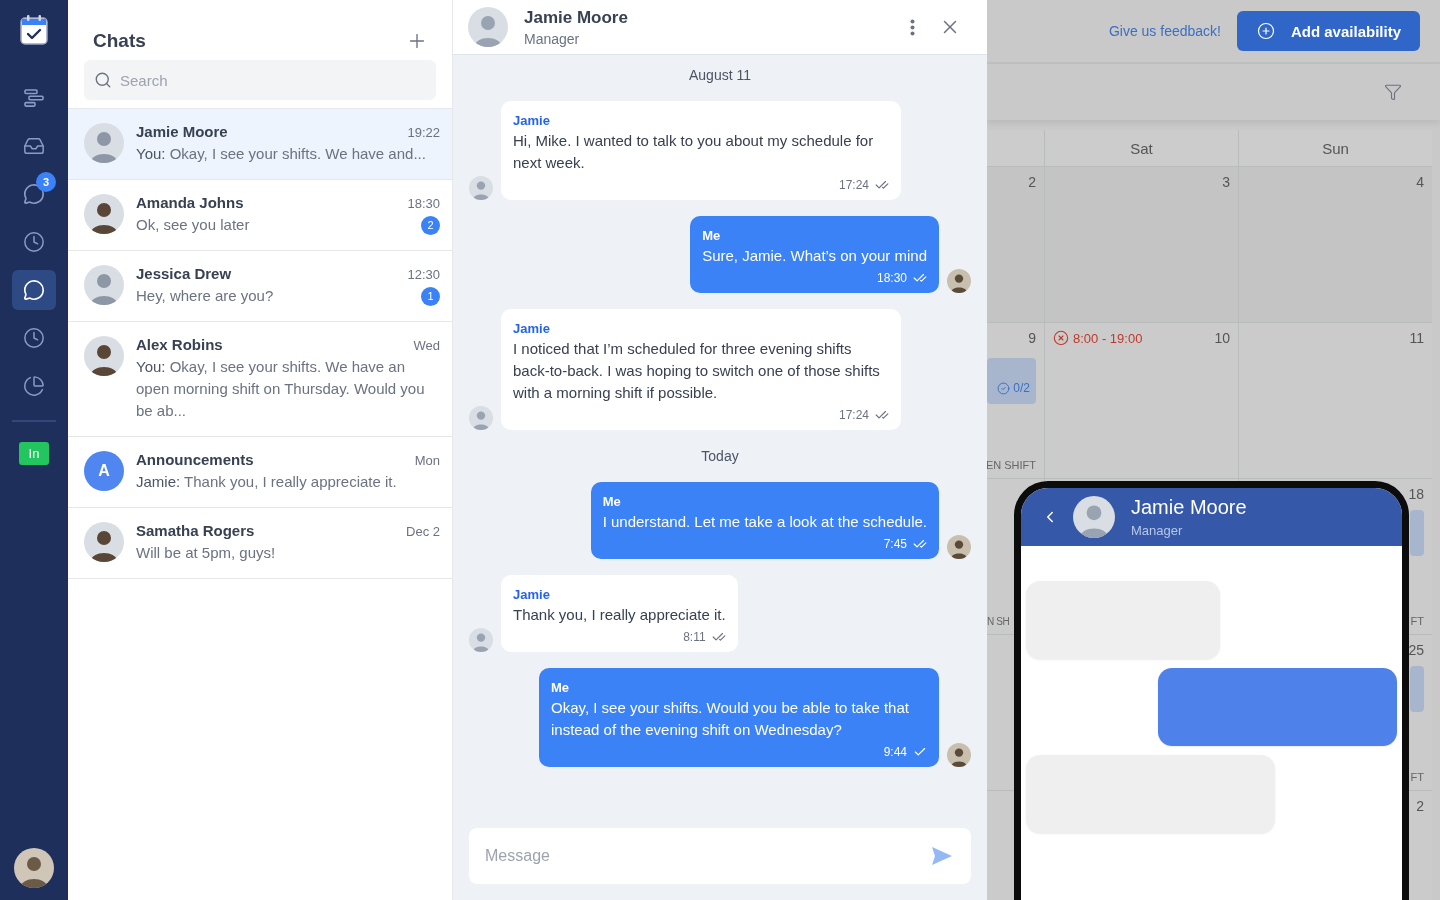 This screenshot has width=1440, height=900. What do you see at coordinates (34, 146) in the screenshot?
I see `inbox-icon` at bounding box center [34, 146].